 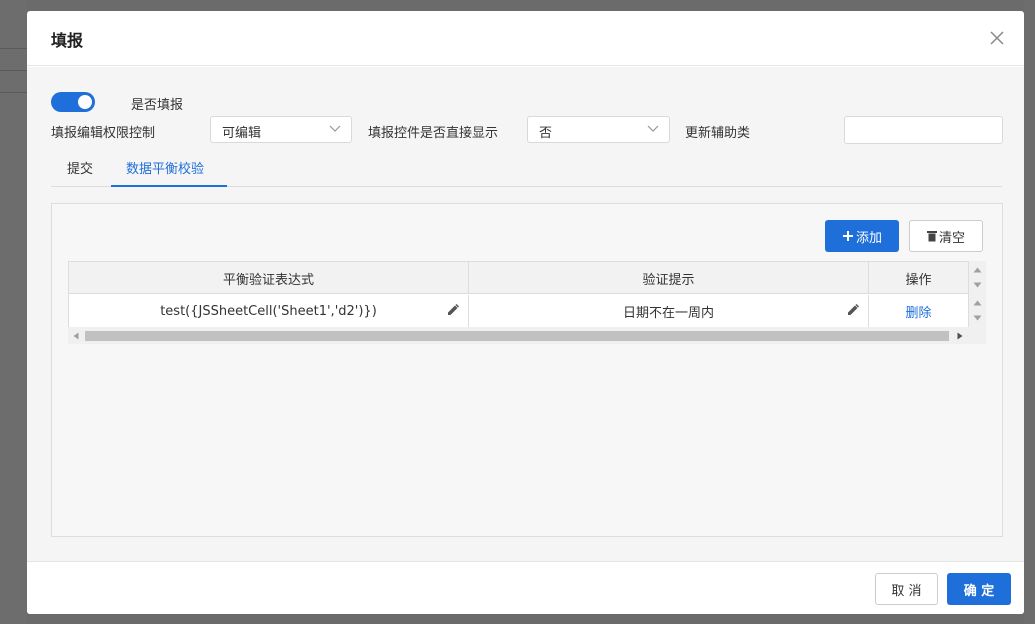 What do you see at coordinates (997, 38) in the screenshot?
I see `close-icon` at bounding box center [997, 38].